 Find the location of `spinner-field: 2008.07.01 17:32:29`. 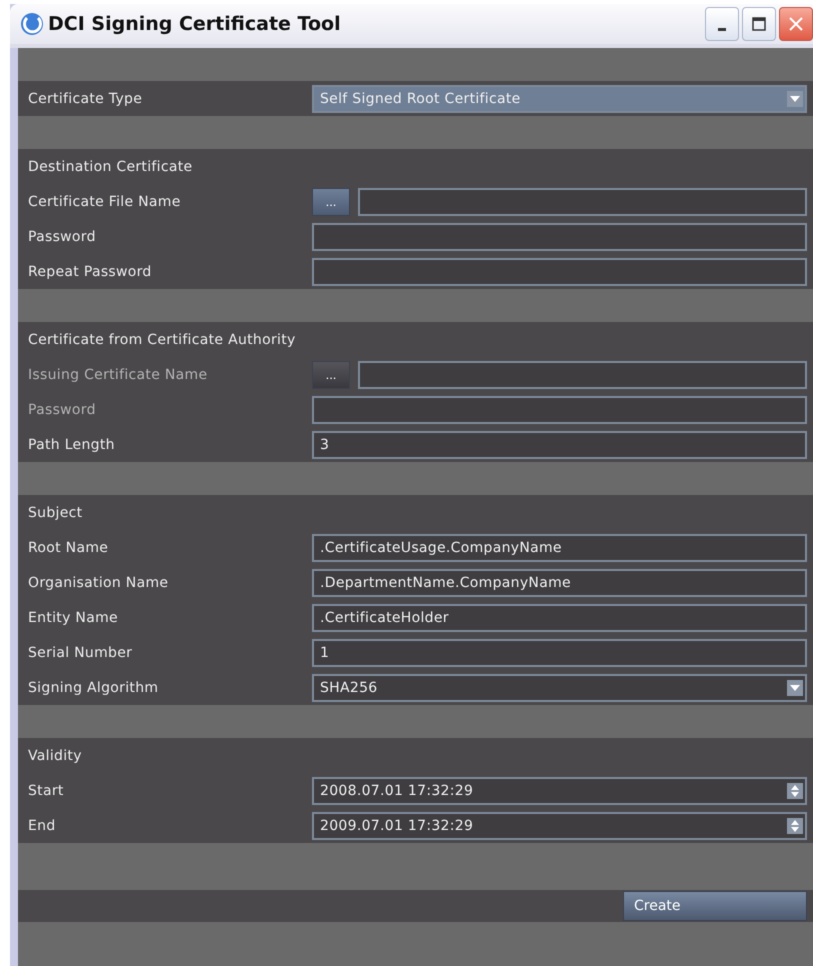

spinner-field: 2008.07.01 17:32:29 is located at coordinates (559, 790).